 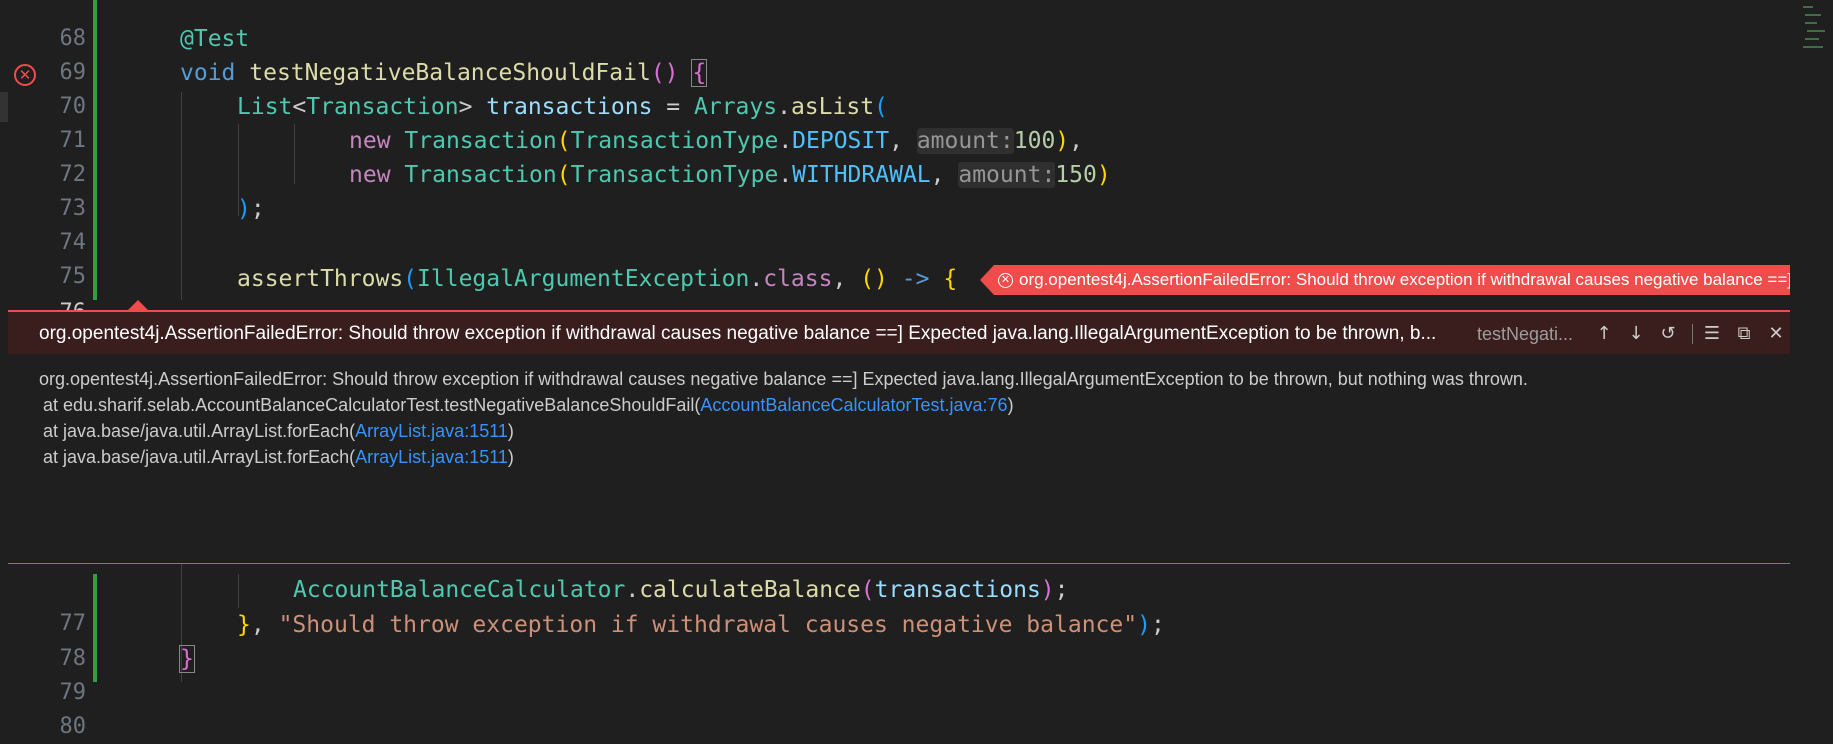 I want to click on toolbar-separator, so click(x=1692, y=334).